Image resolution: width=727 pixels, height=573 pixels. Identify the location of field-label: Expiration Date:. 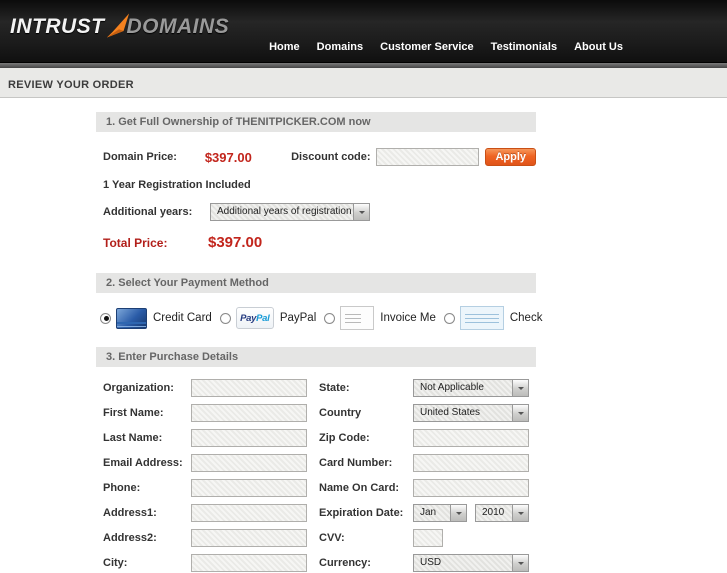
(361, 513).